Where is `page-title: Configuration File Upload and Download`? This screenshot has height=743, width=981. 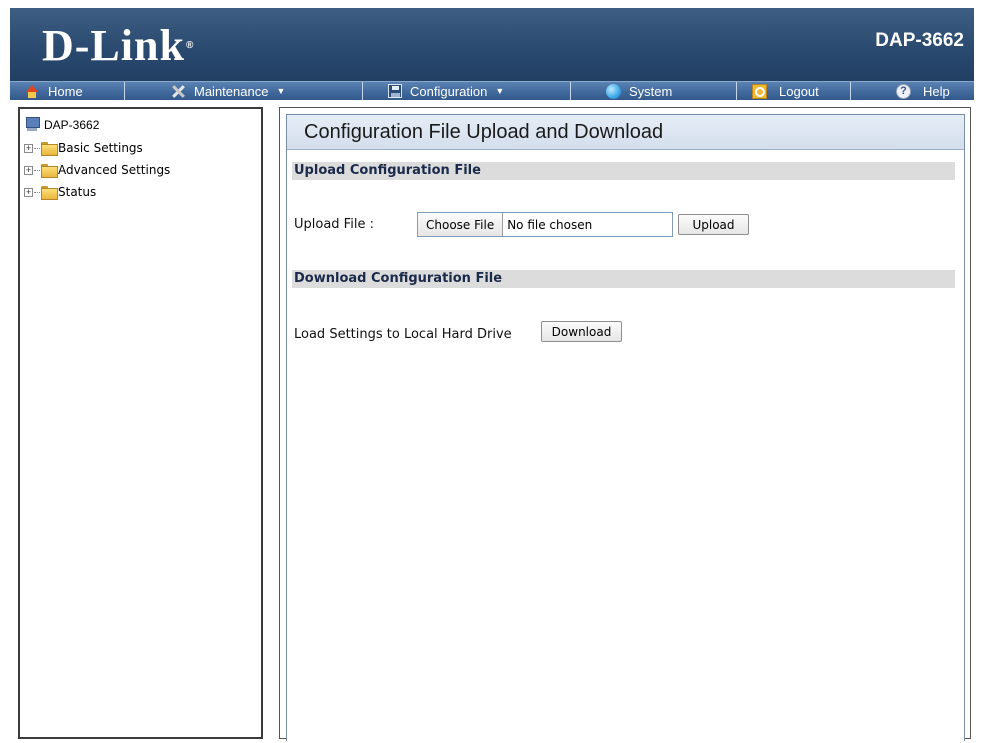 page-title: Configuration File Upload and Download is located at coordinates (625, 132).